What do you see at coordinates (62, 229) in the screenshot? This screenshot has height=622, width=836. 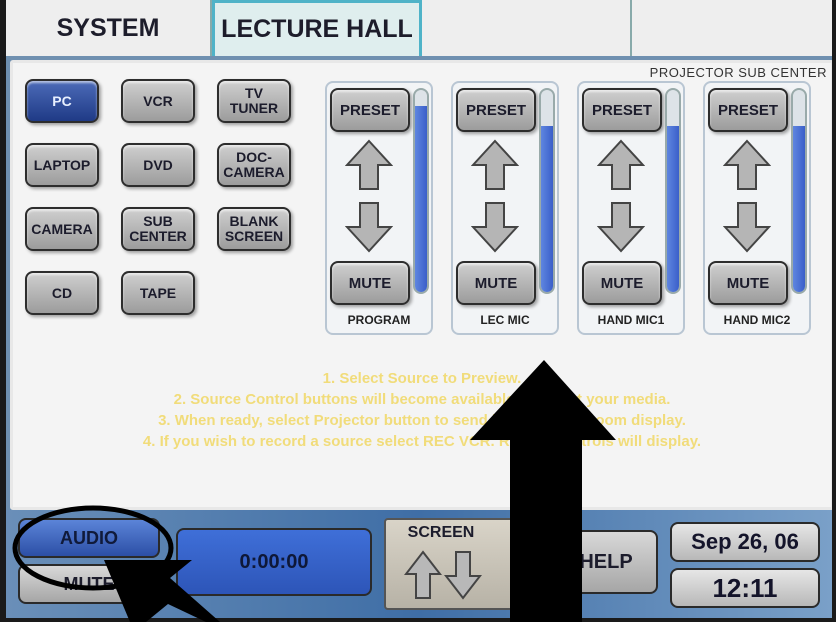 I see `source-camera-button: CAMERA` at bounding box center [62, 229].